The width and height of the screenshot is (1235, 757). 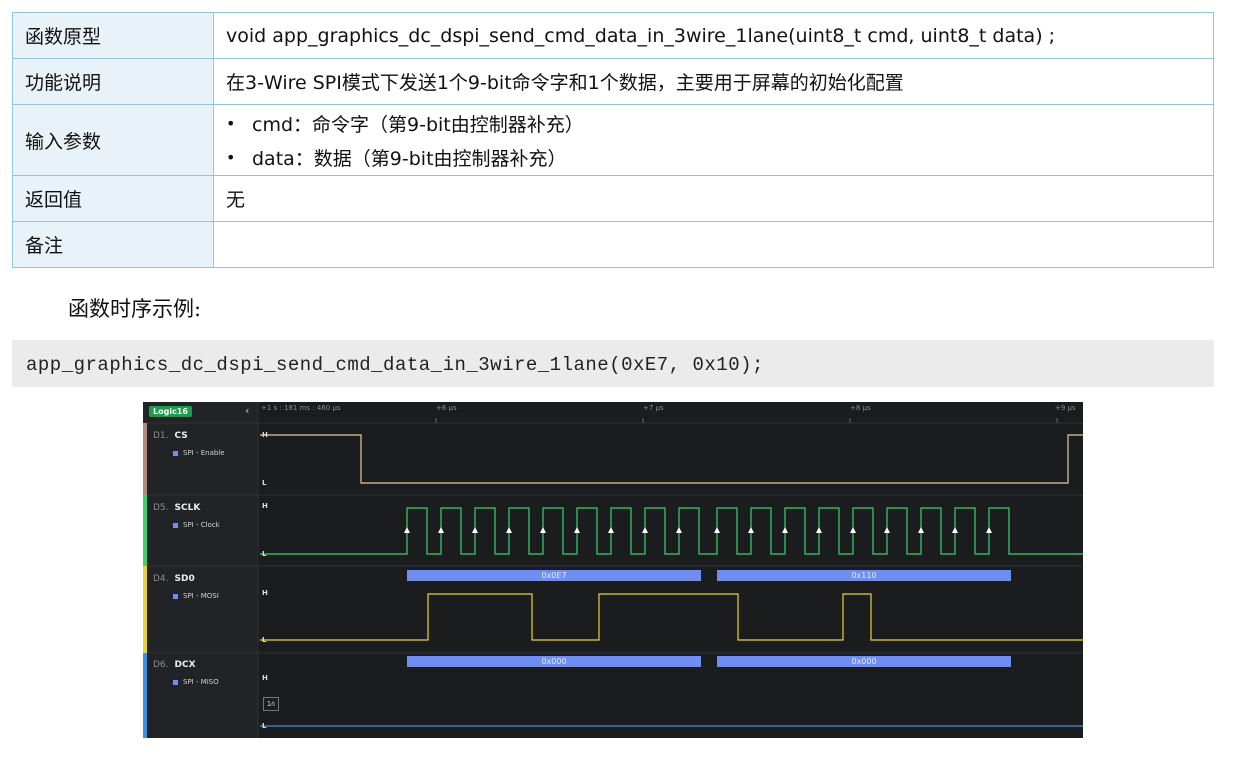 What do you see at coordinates (418, 124) in the screenshot?
I see `param-text: cmd：命令字（第9-bit由控制器补充）` at bounding box center [418, 124].